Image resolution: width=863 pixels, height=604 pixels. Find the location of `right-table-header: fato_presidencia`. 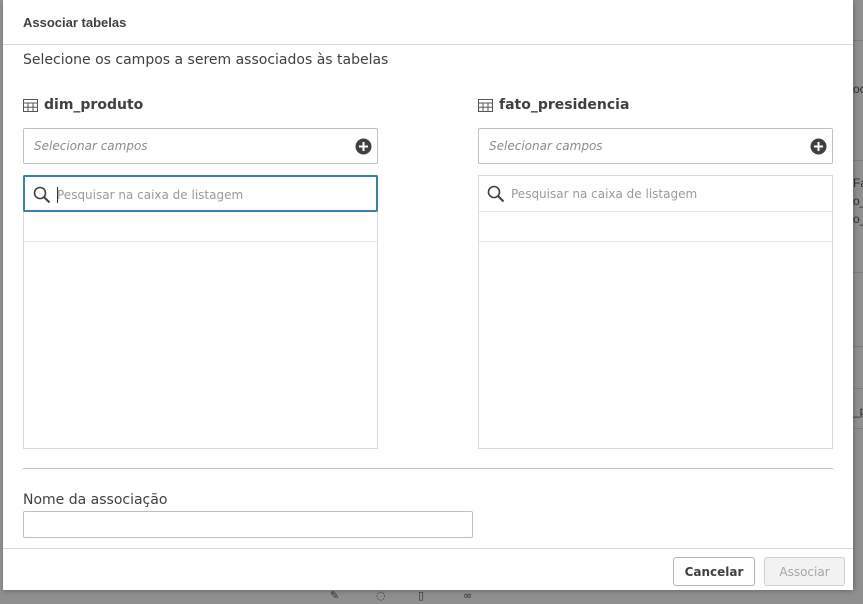

right-table-header: fato_presidencia is located at coordinates (553, 105).